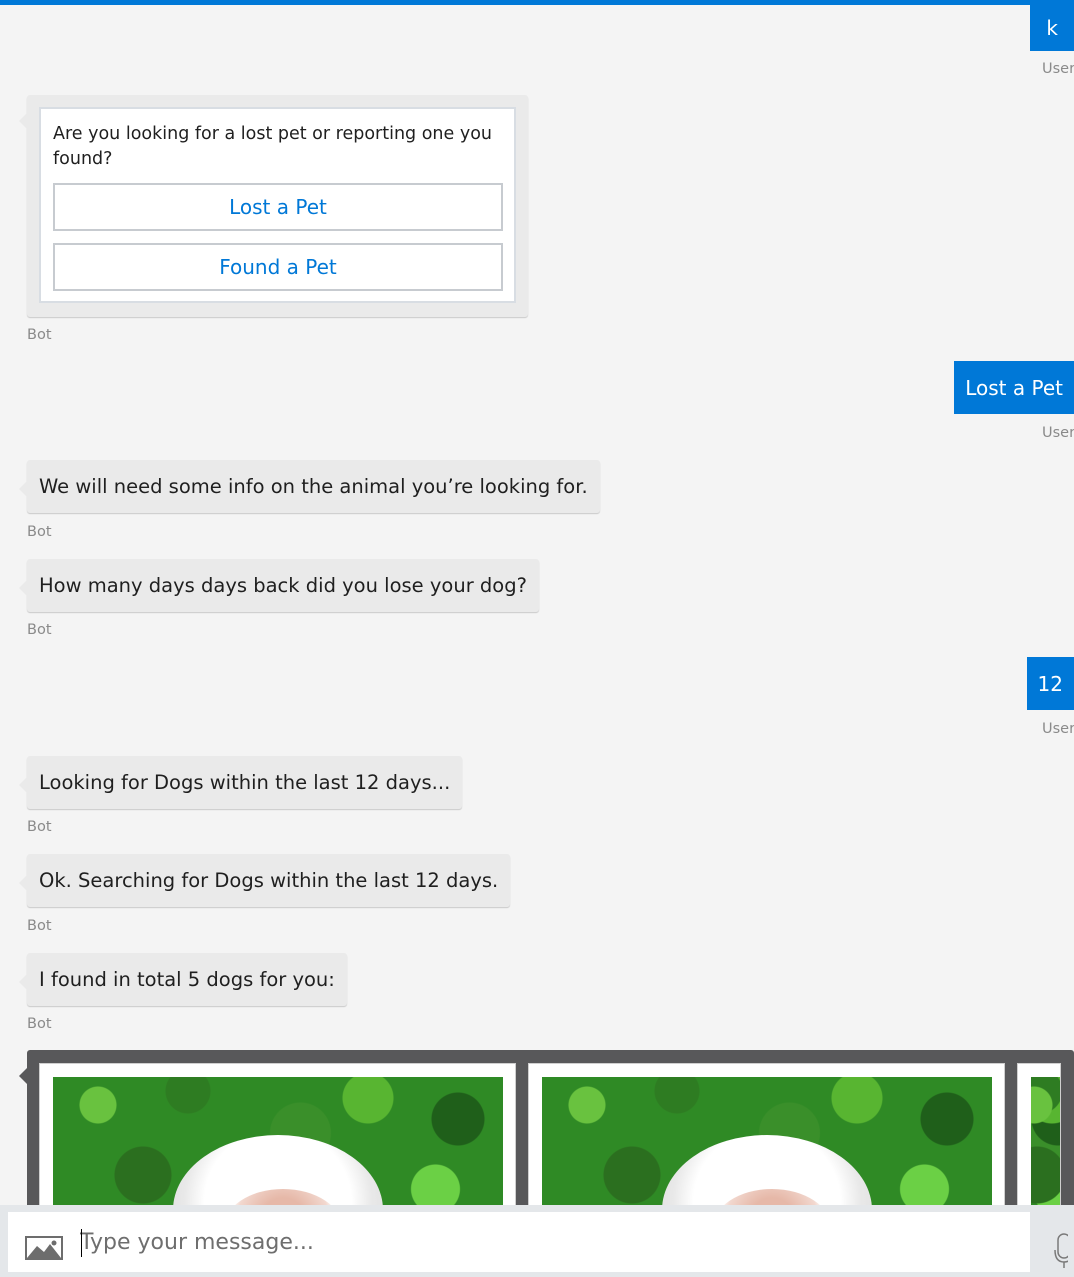 The width and height of the screenshot is (1074, 1277). I want to click on image-upload-icon-glyph, so click(44, 1249).